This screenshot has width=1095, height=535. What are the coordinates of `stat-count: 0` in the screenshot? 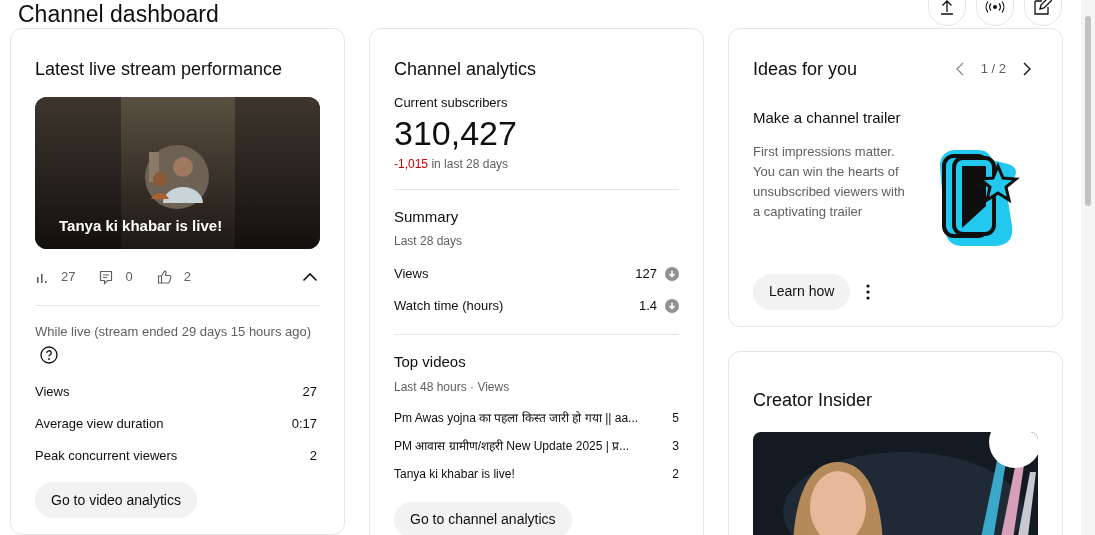 It's located at (129, 277).